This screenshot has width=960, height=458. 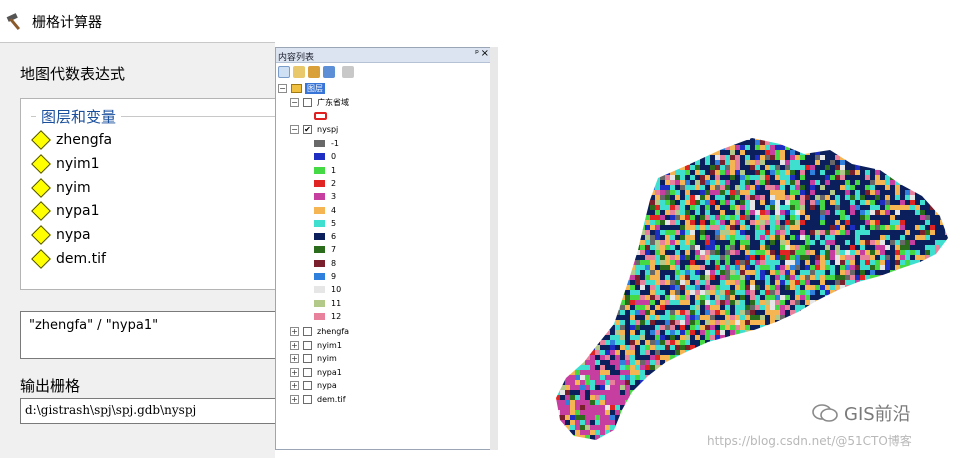 What do you see at coordinates (284, 72) in the screenshot?
I see `list-by-drawing-order-icon` at bounding box center [284, 72].